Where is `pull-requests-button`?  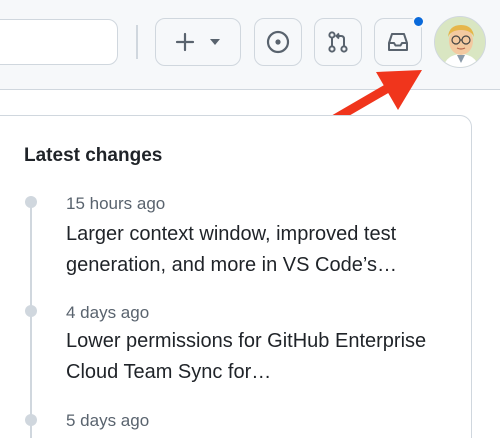
pull-requests-button is located at coordinates (338, 42).